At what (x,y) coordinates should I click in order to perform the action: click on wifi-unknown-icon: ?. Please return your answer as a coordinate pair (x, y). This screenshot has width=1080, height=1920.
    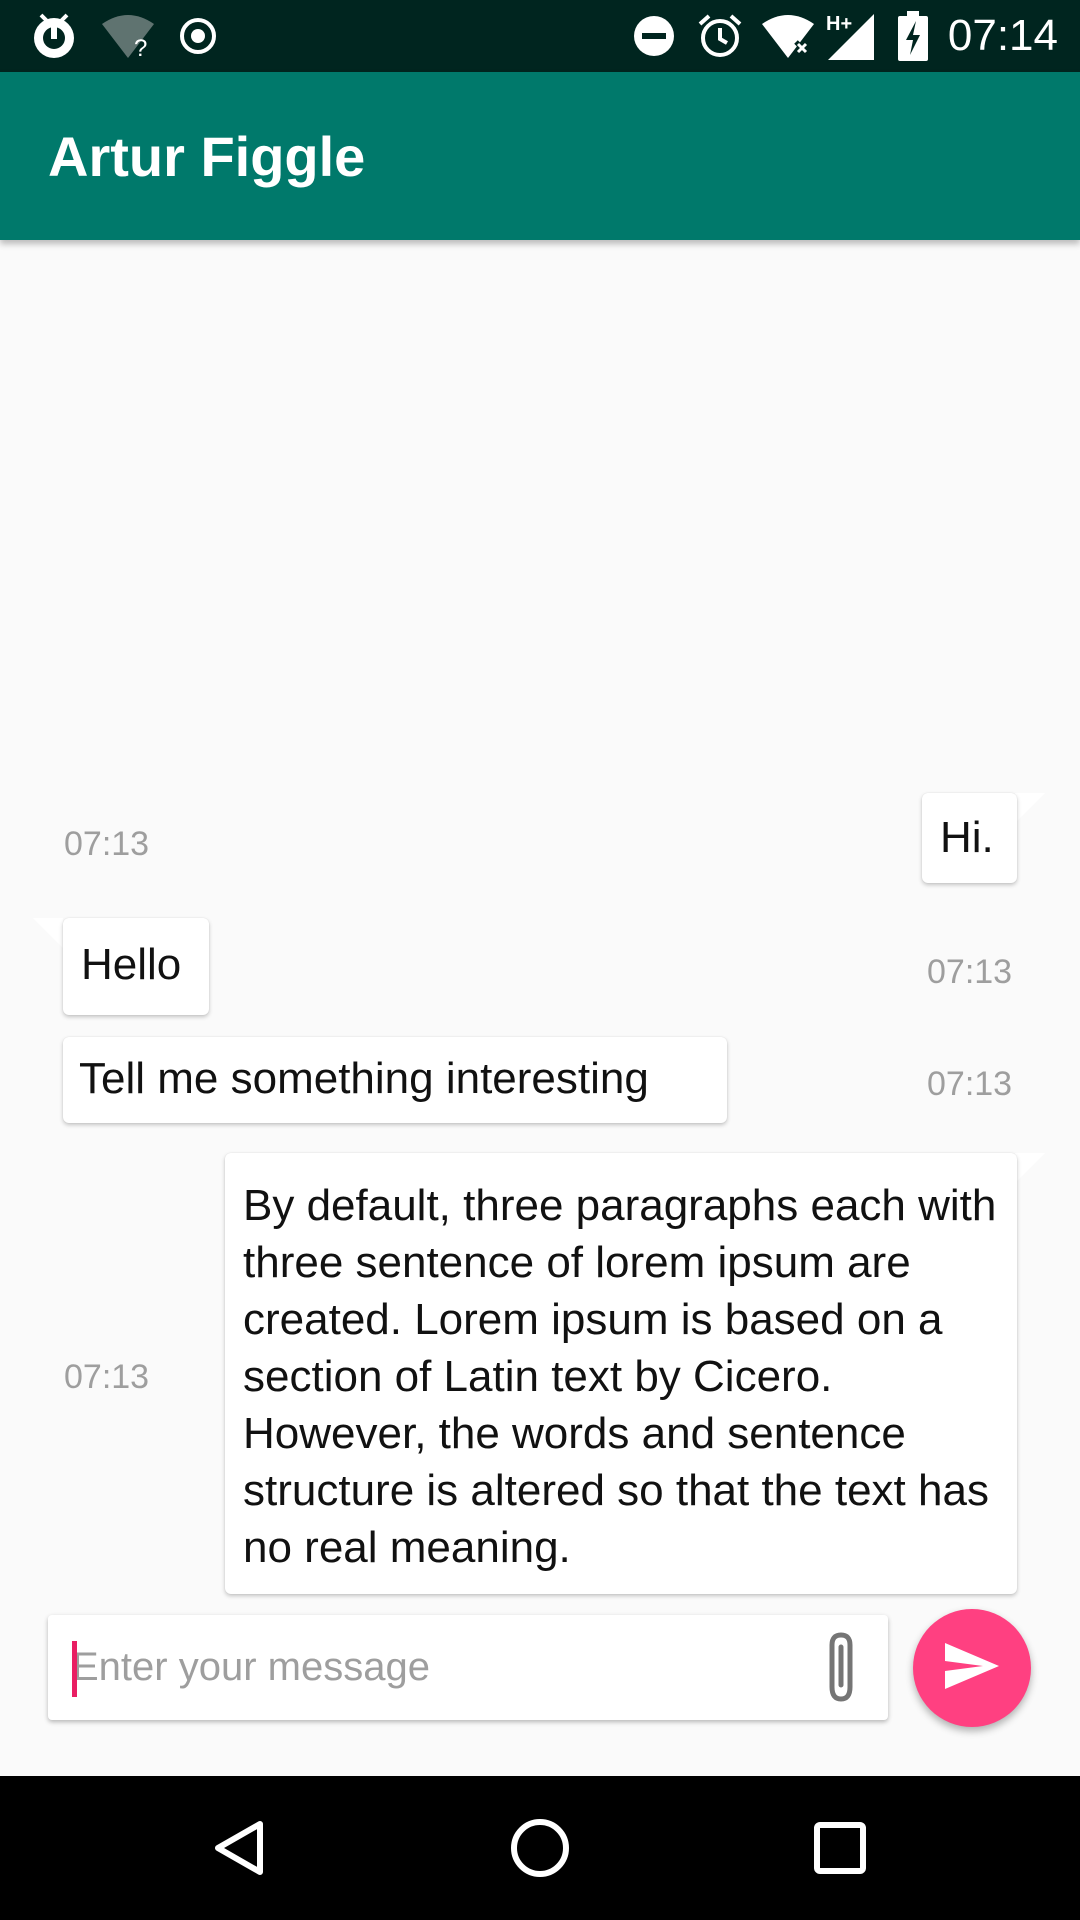
    Looking at the image, I should click on (128, 36).